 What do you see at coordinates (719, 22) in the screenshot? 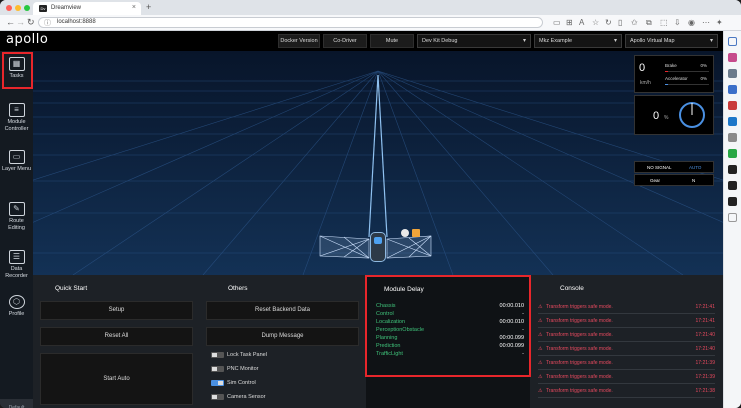
I see `copilot-icon: ✦` at bounding box center [719, 22].